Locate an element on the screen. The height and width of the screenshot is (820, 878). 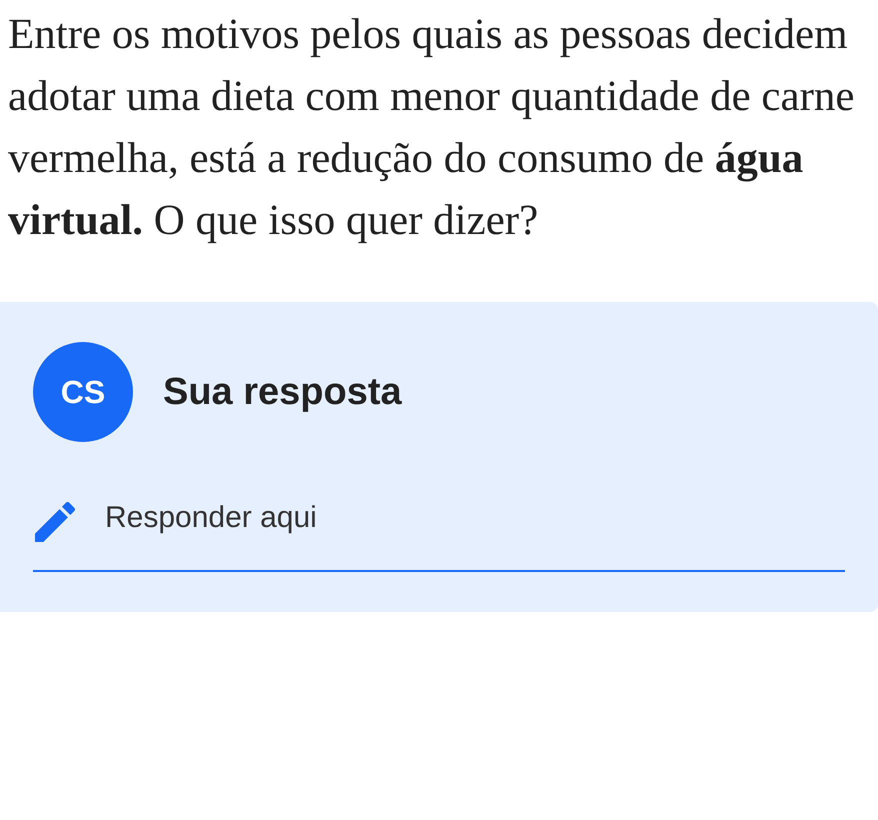
answer-title: Sua resposta is located at coordinates (282, 392).